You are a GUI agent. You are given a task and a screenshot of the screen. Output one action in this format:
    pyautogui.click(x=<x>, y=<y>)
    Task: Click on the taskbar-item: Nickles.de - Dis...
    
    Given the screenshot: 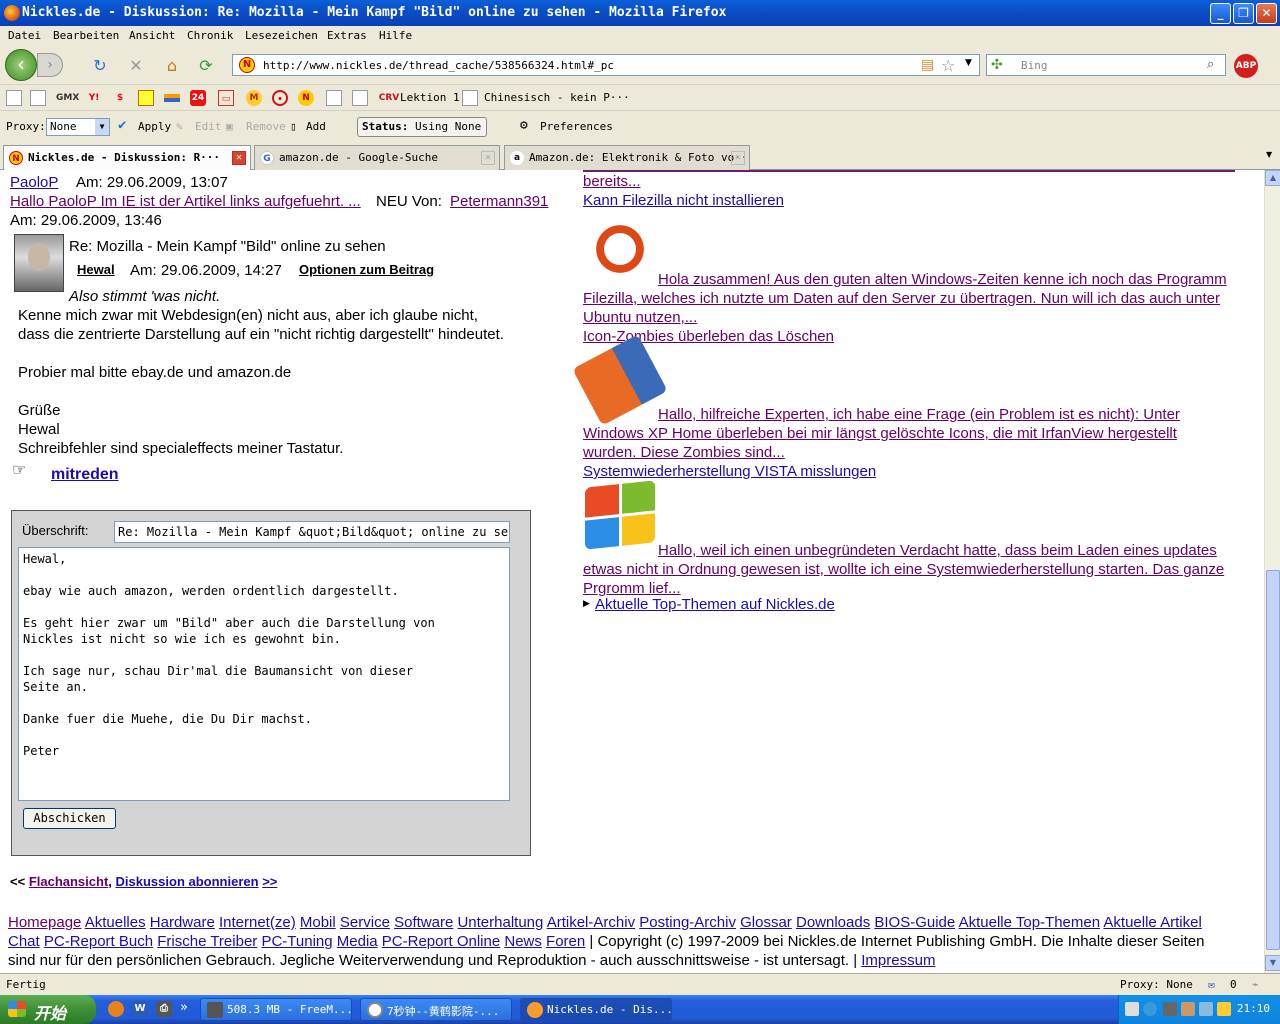 What is the action you would take?
    pyautogui.click(x=596, y=1009)
    